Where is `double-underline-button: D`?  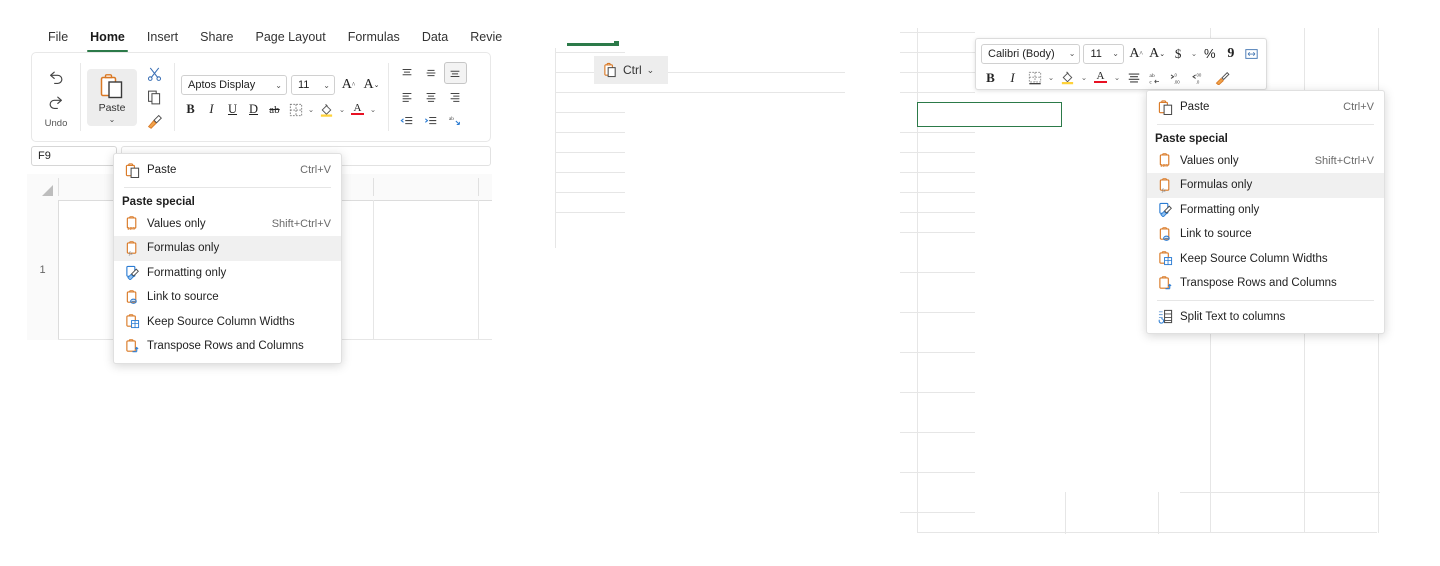 double-underline-button: D is located at coordinates (253, 109).